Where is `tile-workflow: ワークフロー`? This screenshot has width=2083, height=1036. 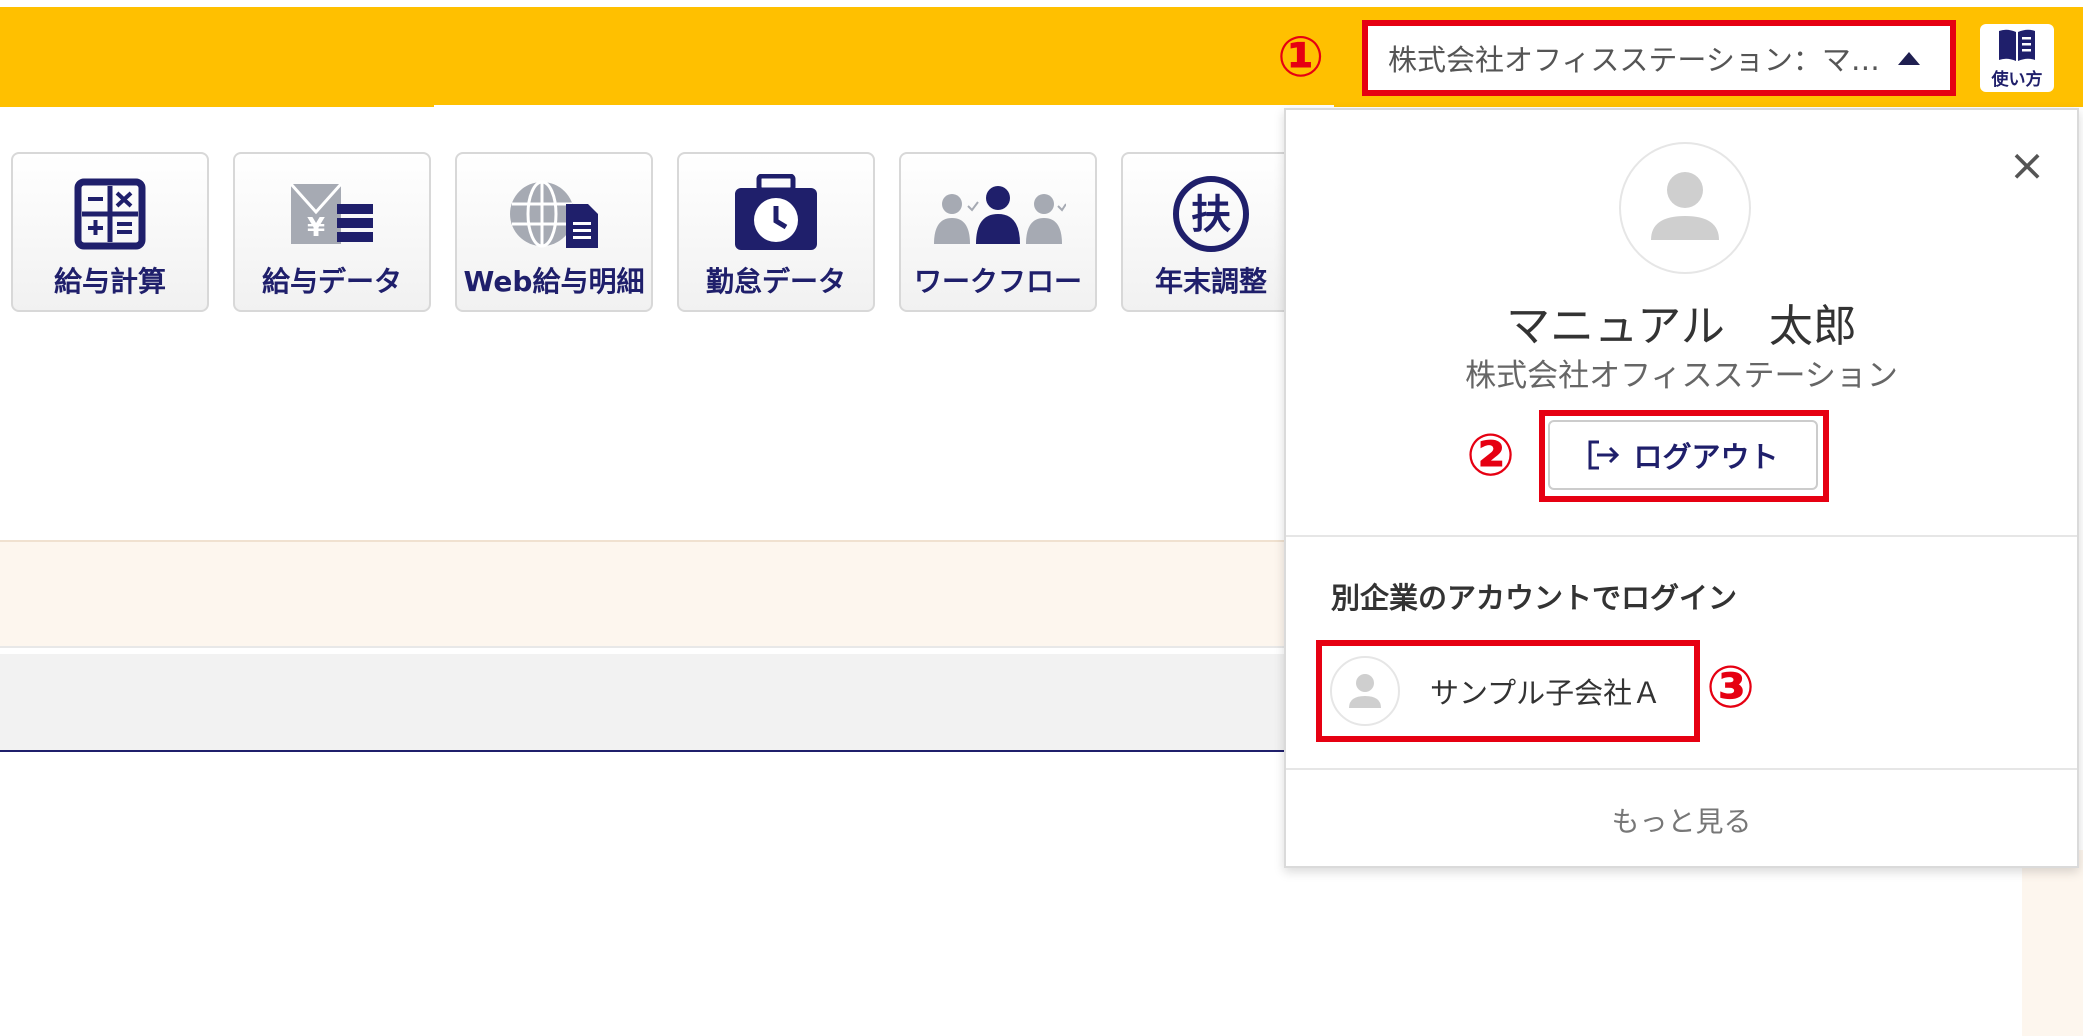
tile-workflow: ワークフロー is located at coordinates (998, 232).